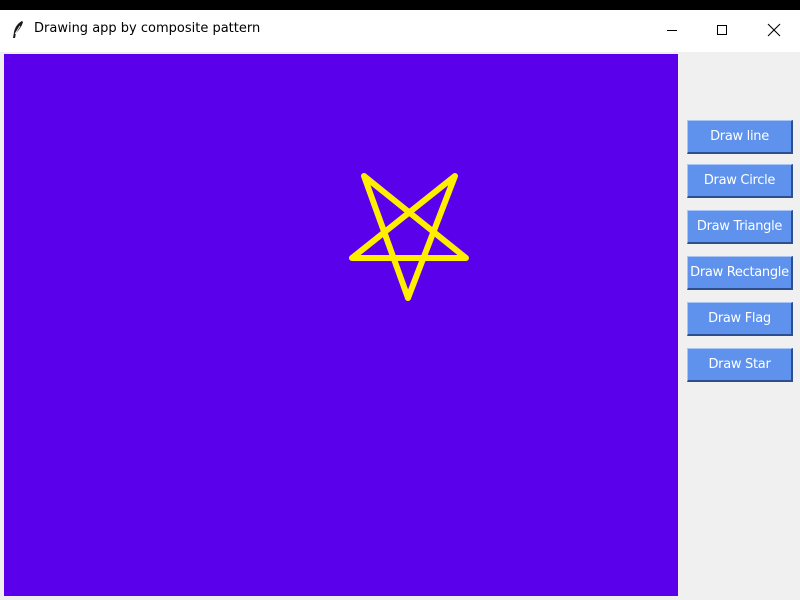 This screenshot has height=600, width=800. Describe the element at coordinates (18, 30) in the screenshot. I see `feather-icon` at that location.